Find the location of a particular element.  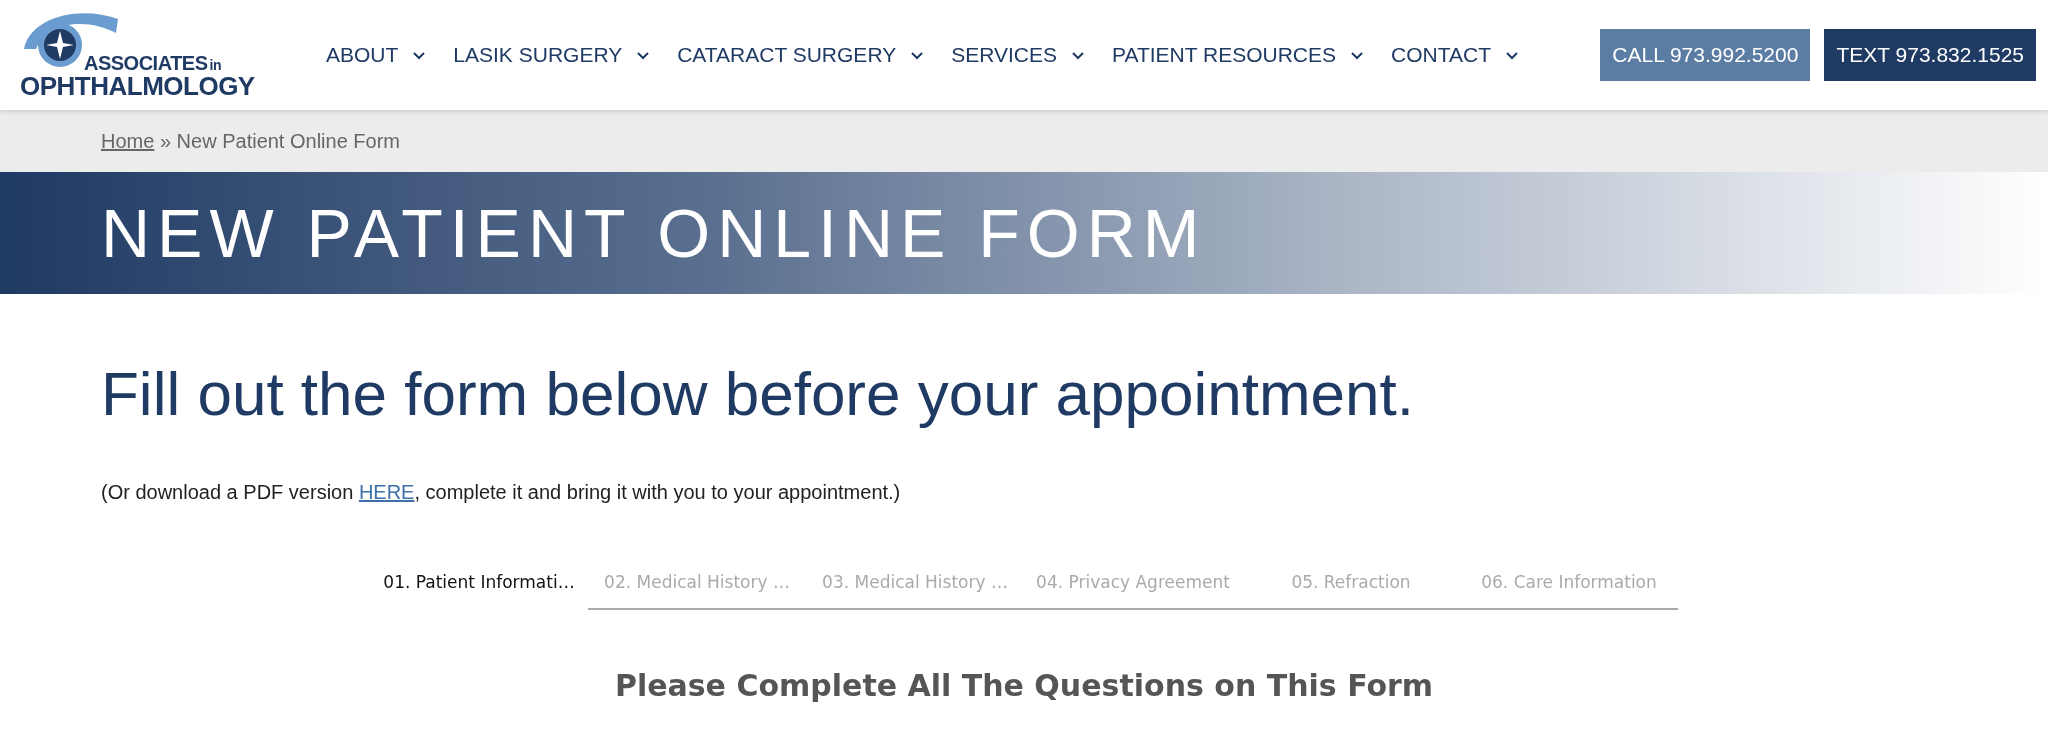

form-title: Please Complete All The Questions on This Form is located at coordinates (1024, 685).